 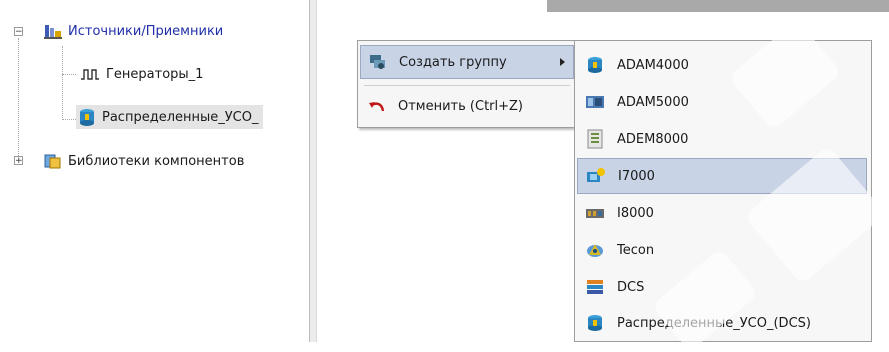 I want to click on submenu-item-label: ADEM8000, so click(x=653, y=139).